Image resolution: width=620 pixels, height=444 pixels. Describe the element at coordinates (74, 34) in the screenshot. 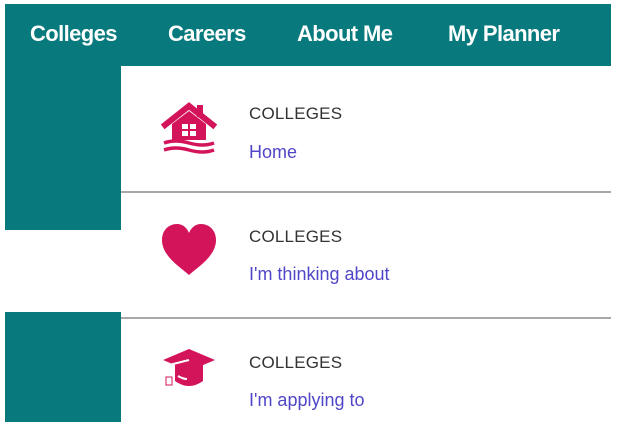

I see `nav-item-colleges: Colleges` at that location.